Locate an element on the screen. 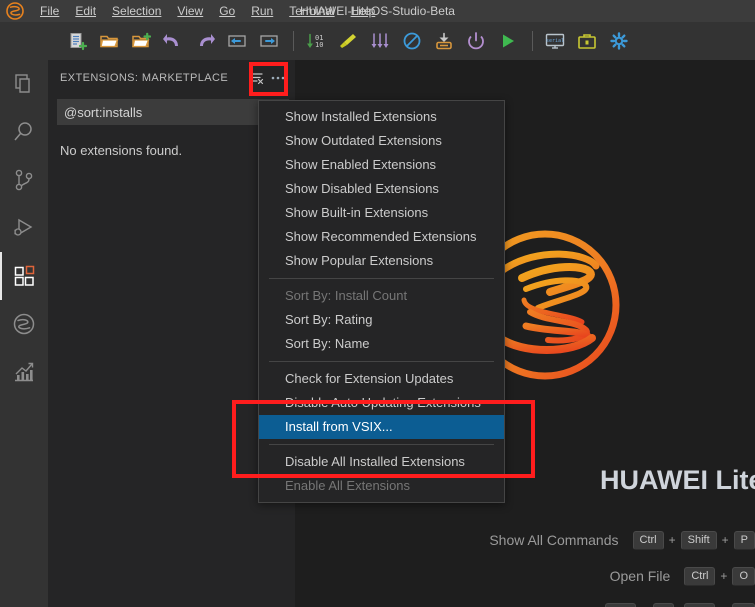 This screenshot has height=607, width=755. undo-icon is located at coordinates (173, 41).